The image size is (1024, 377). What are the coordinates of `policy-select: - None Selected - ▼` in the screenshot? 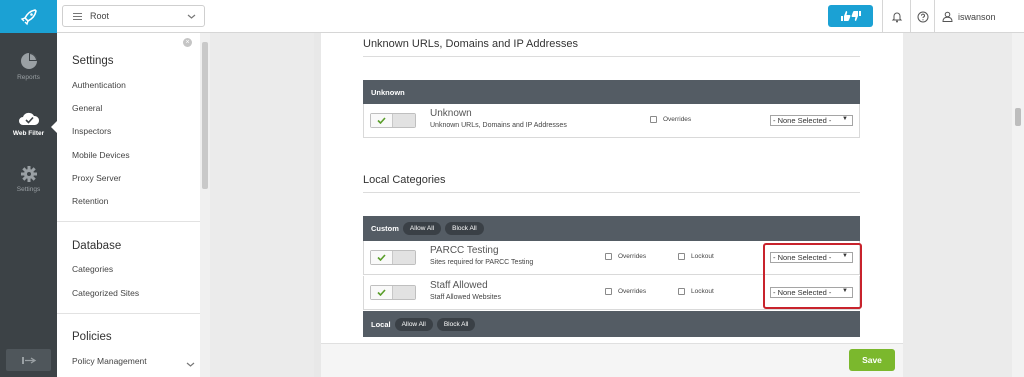 It's located at (811, 120).